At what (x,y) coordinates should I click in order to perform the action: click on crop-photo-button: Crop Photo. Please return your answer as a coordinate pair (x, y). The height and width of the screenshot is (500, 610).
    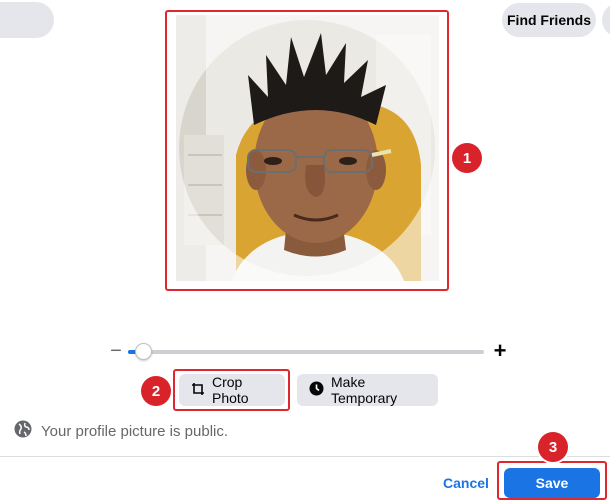
    Looking at the image, I should click on (232, 390).